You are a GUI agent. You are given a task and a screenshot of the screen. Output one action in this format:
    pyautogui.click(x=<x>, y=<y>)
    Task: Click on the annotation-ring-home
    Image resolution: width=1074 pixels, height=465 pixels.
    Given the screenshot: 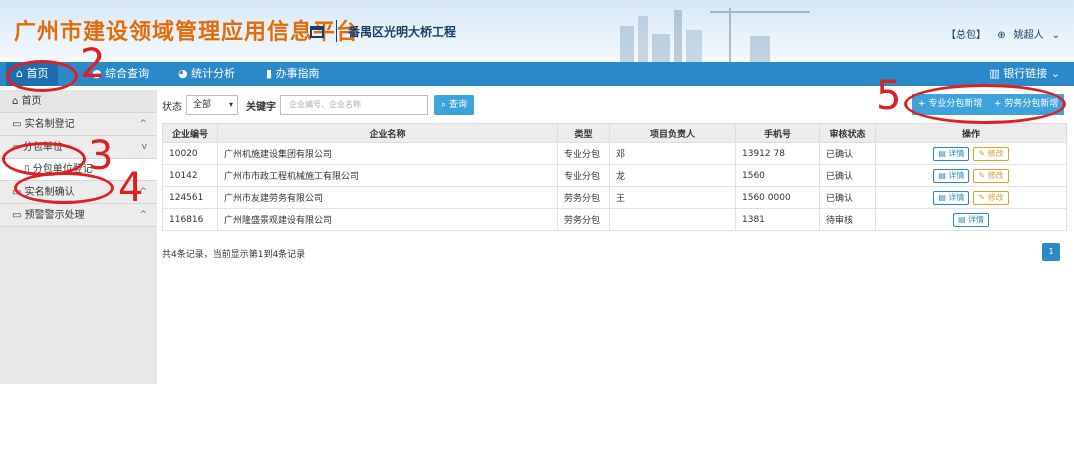 What is the action you would take?
    pyautogui.click(x=42, y=76)
    